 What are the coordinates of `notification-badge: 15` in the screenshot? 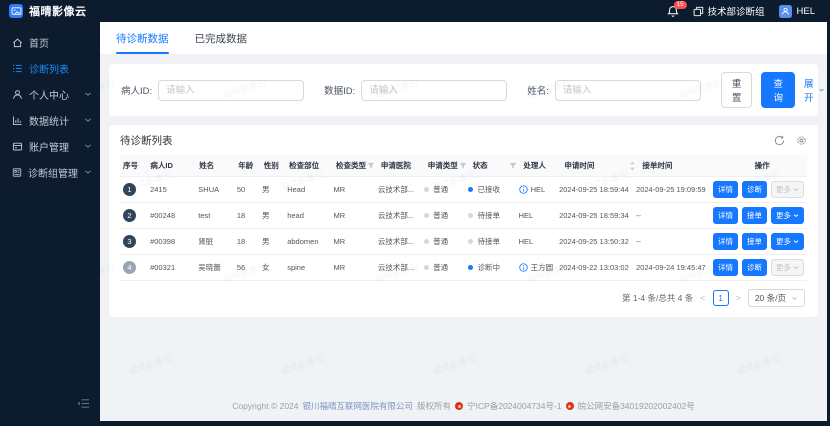 It's located at (680, 4).